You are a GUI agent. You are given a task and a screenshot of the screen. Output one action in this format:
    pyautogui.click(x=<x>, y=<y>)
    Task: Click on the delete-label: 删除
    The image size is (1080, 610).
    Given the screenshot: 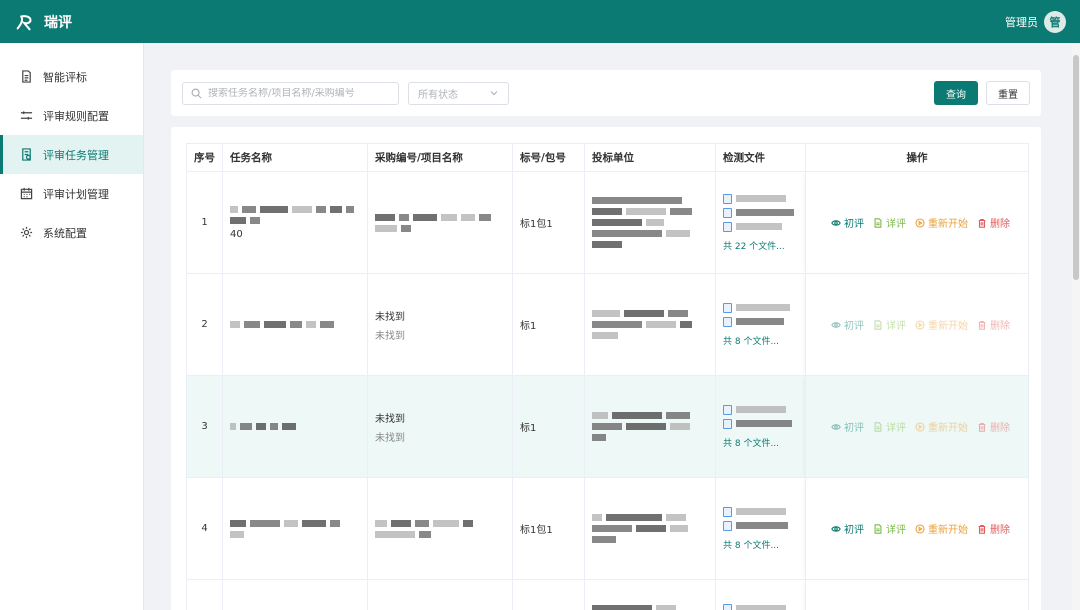 What is the action you would take?
    pyautogui.click(x=1000, y=224)
    